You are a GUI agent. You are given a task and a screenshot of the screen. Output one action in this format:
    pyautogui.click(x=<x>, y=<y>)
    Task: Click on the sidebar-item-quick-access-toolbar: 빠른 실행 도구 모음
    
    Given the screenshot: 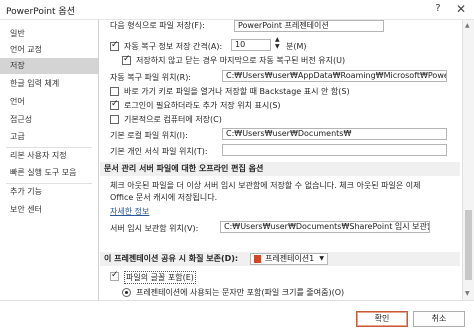 What is the action you would take?
    pyautogui.click(x=49, y=173)
    